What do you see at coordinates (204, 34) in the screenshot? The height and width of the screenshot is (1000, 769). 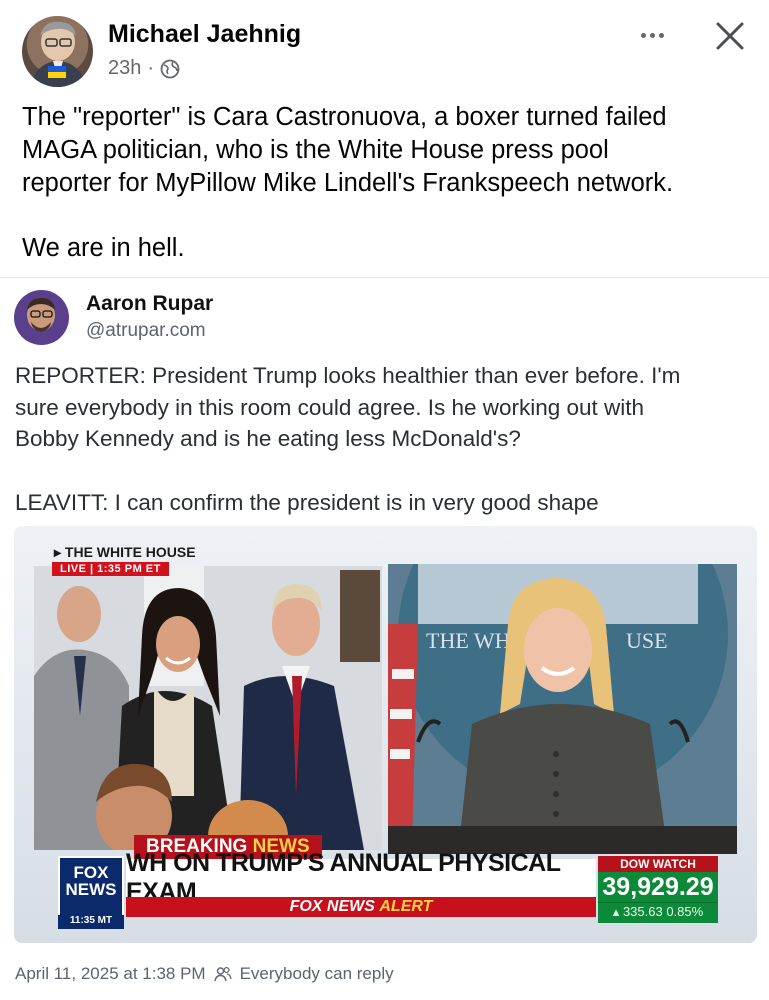 I see `author-name: Michael Jaehnig` at bounding box center [204, 34].